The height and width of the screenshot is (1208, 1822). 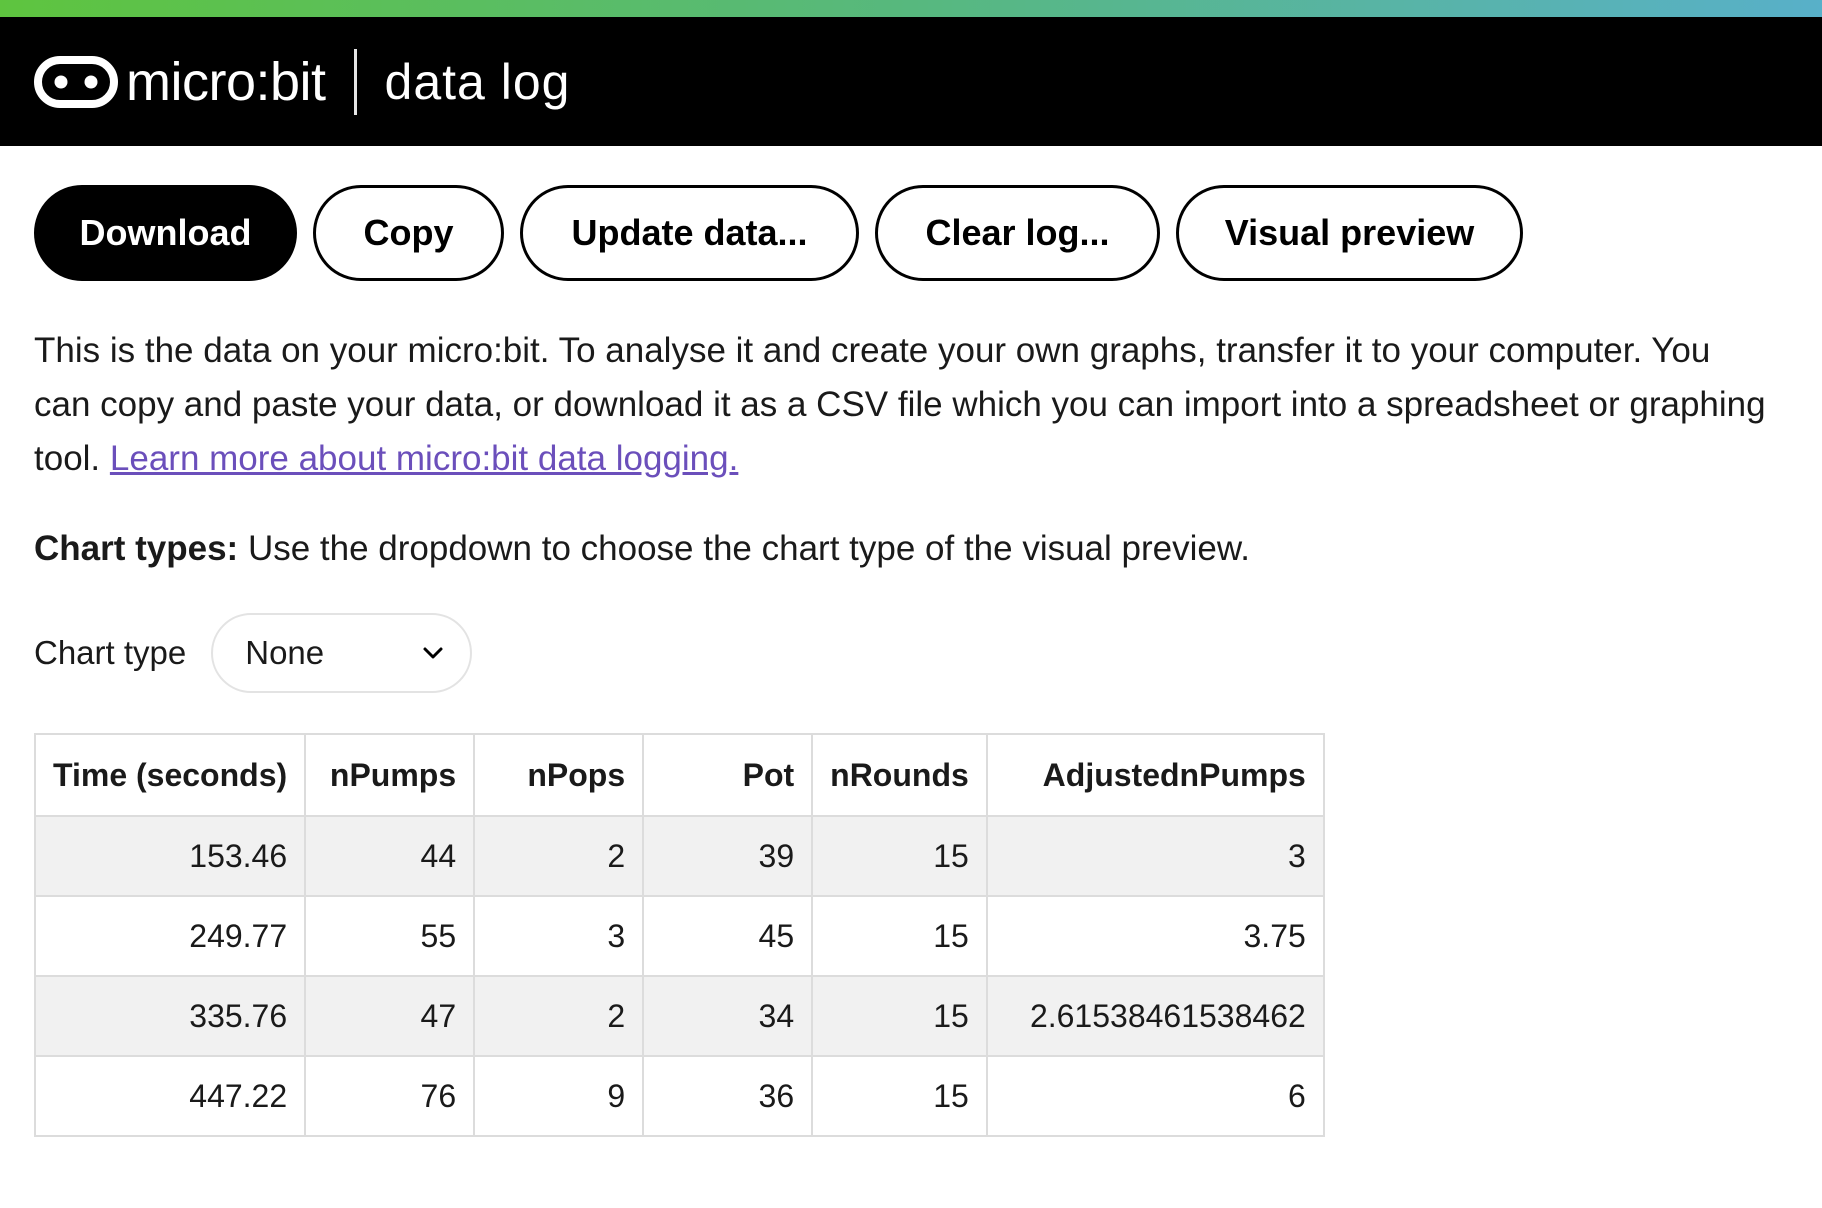 I want to click on column-header: nRounds, so click(x=899, y=775).